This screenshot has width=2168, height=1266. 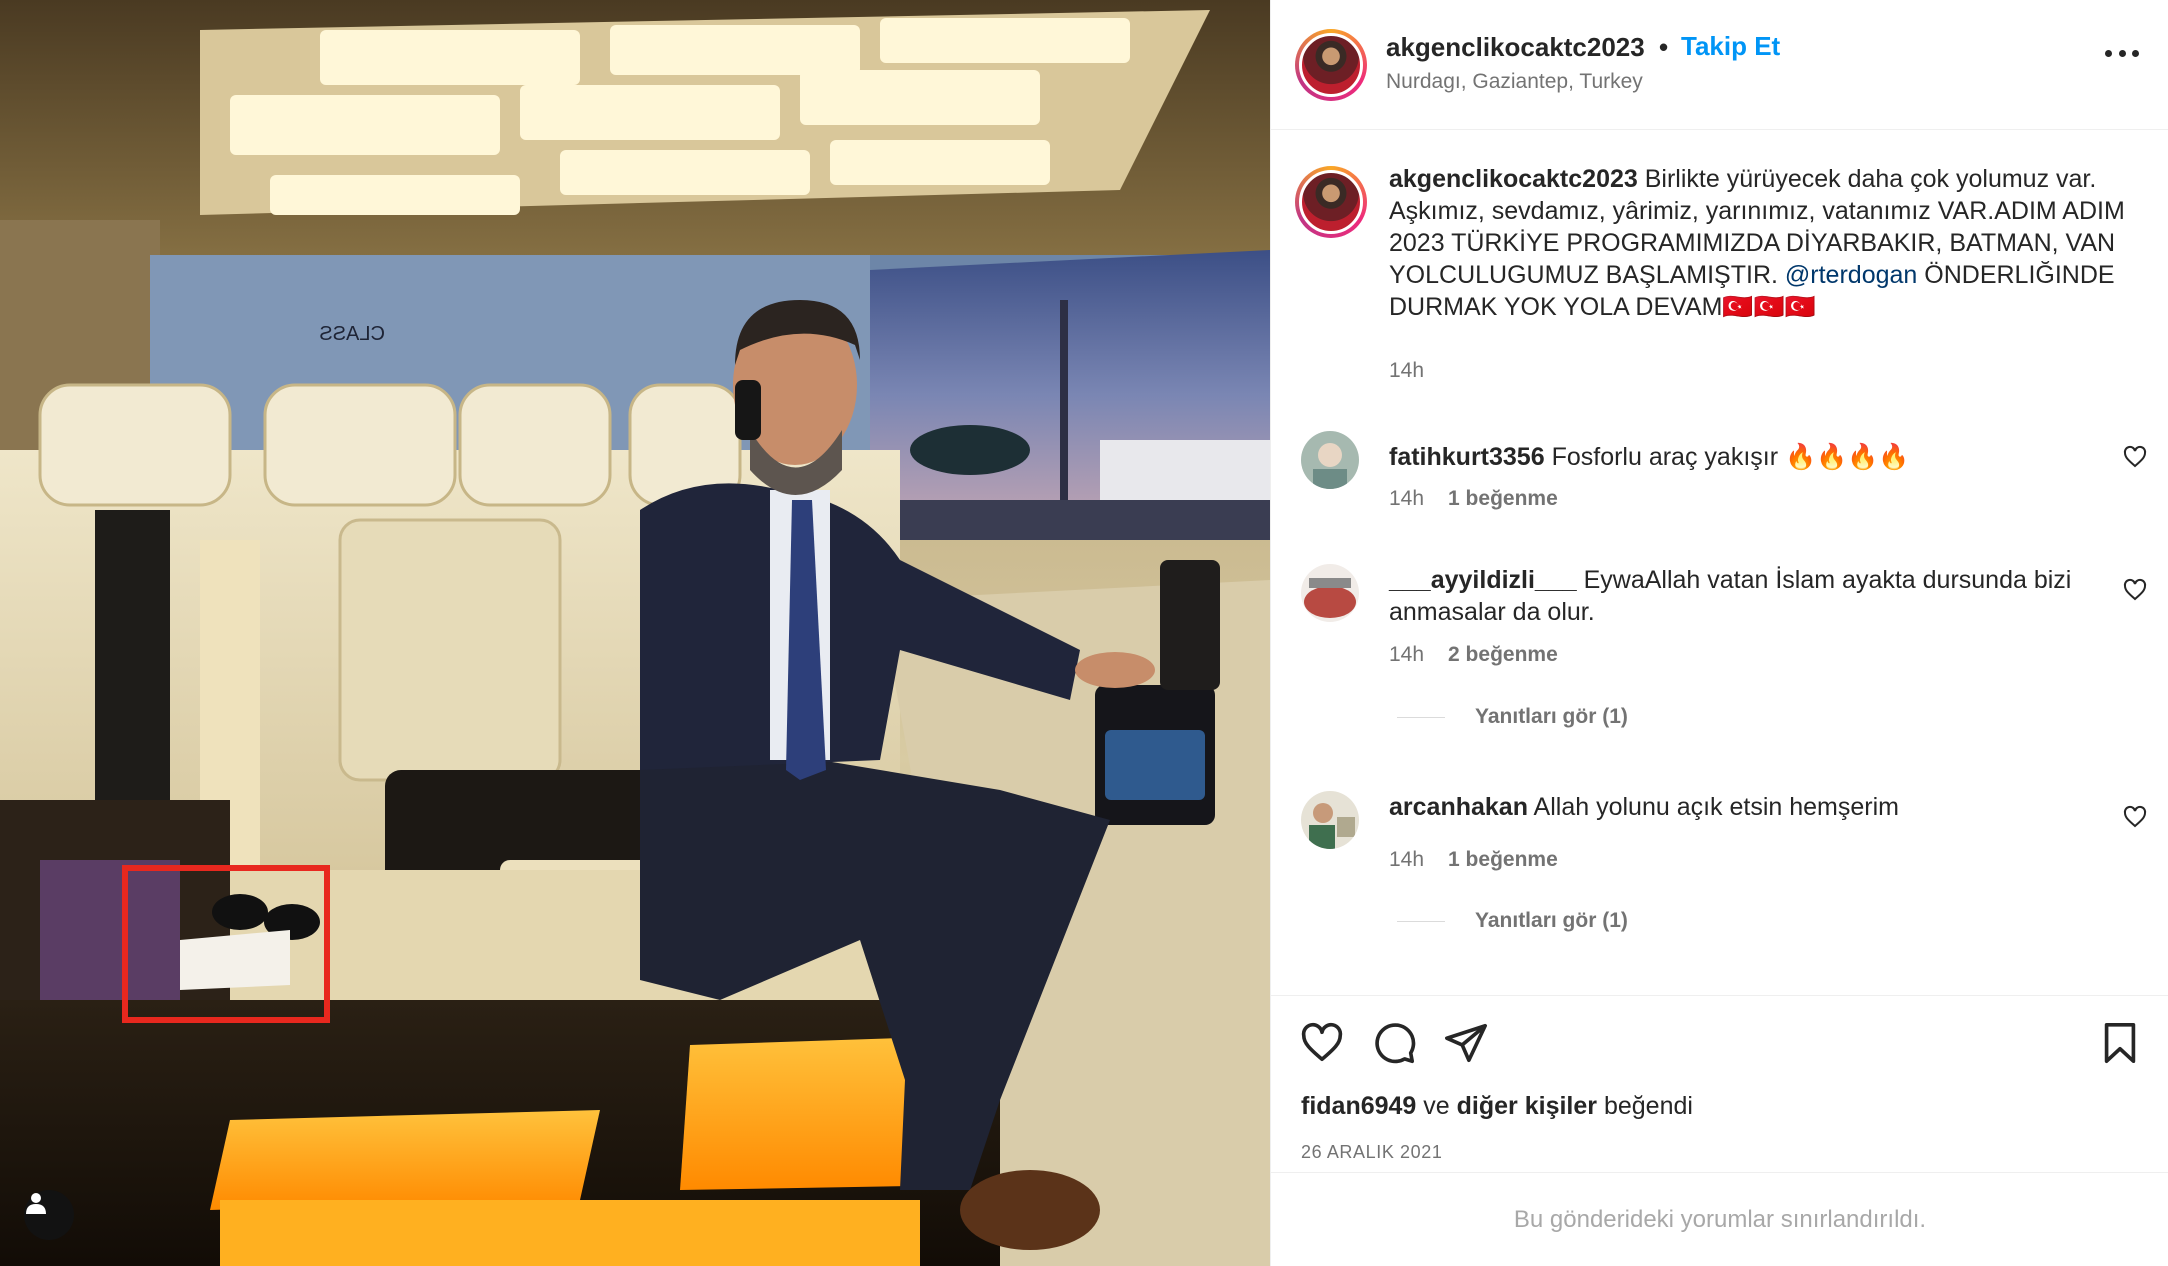 I want to click on author-username: akgenclikocaktc2023, so click(x=1515, y=47).